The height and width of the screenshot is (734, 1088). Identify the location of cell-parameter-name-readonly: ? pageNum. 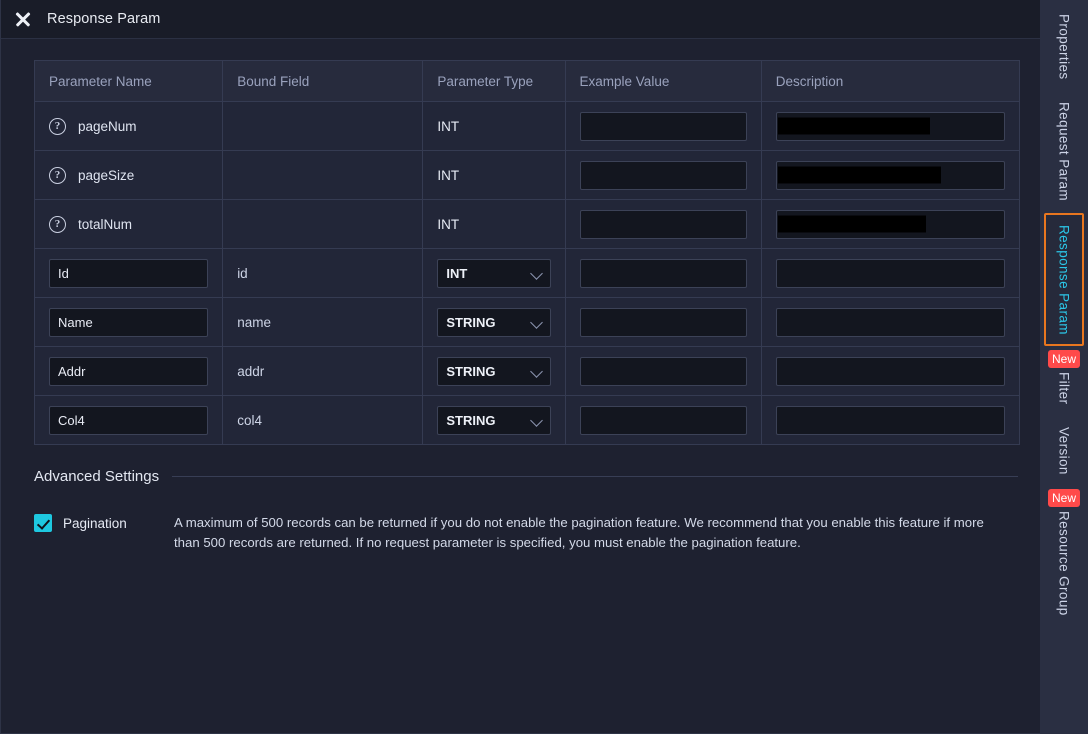
(128, 126).